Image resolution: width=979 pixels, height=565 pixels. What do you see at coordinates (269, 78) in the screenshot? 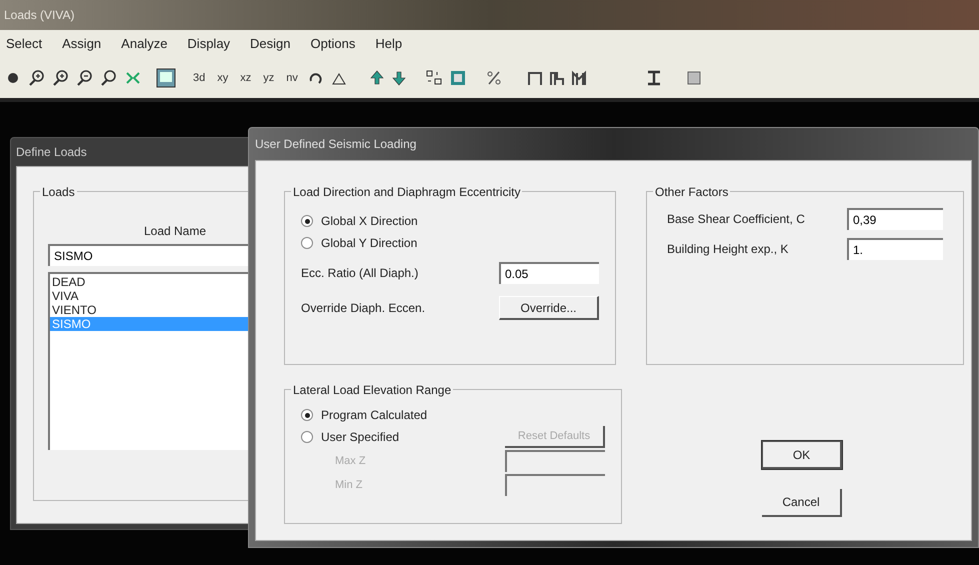
I see `view-button: yz` at bounding box center [269, 78].